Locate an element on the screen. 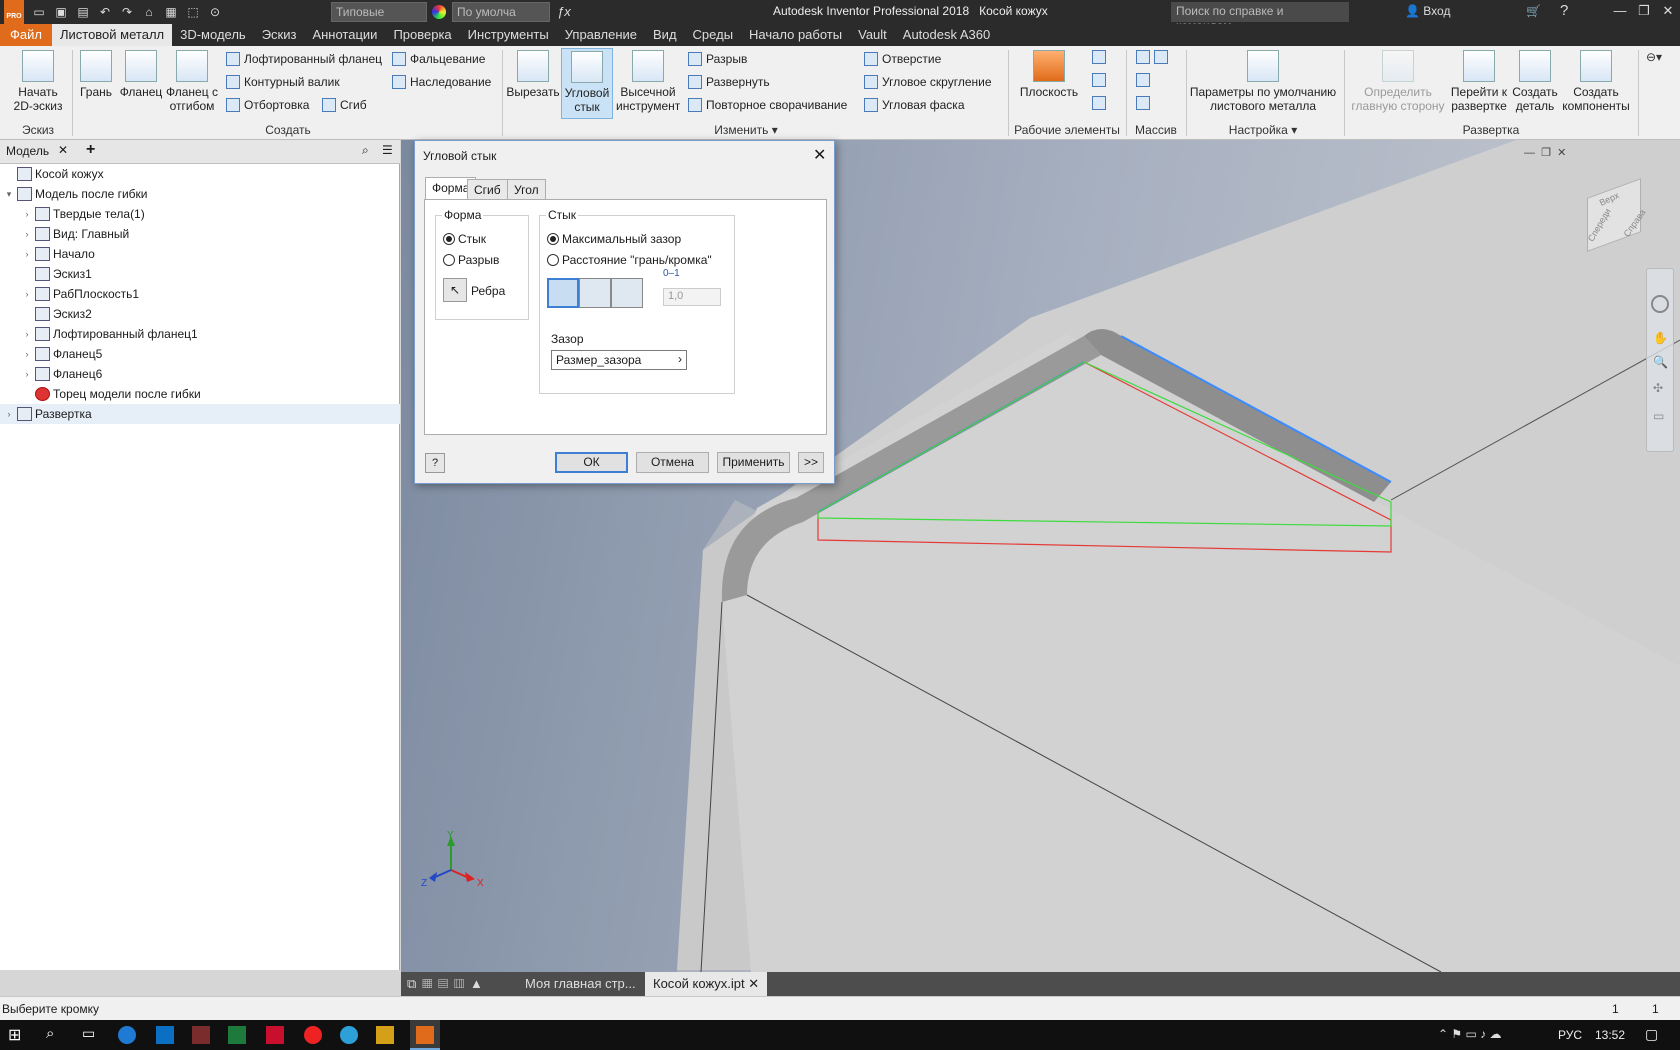 This screenshot has height=1050, width=1680. tree-node: › Развертка is located at coordinates (200, 414).